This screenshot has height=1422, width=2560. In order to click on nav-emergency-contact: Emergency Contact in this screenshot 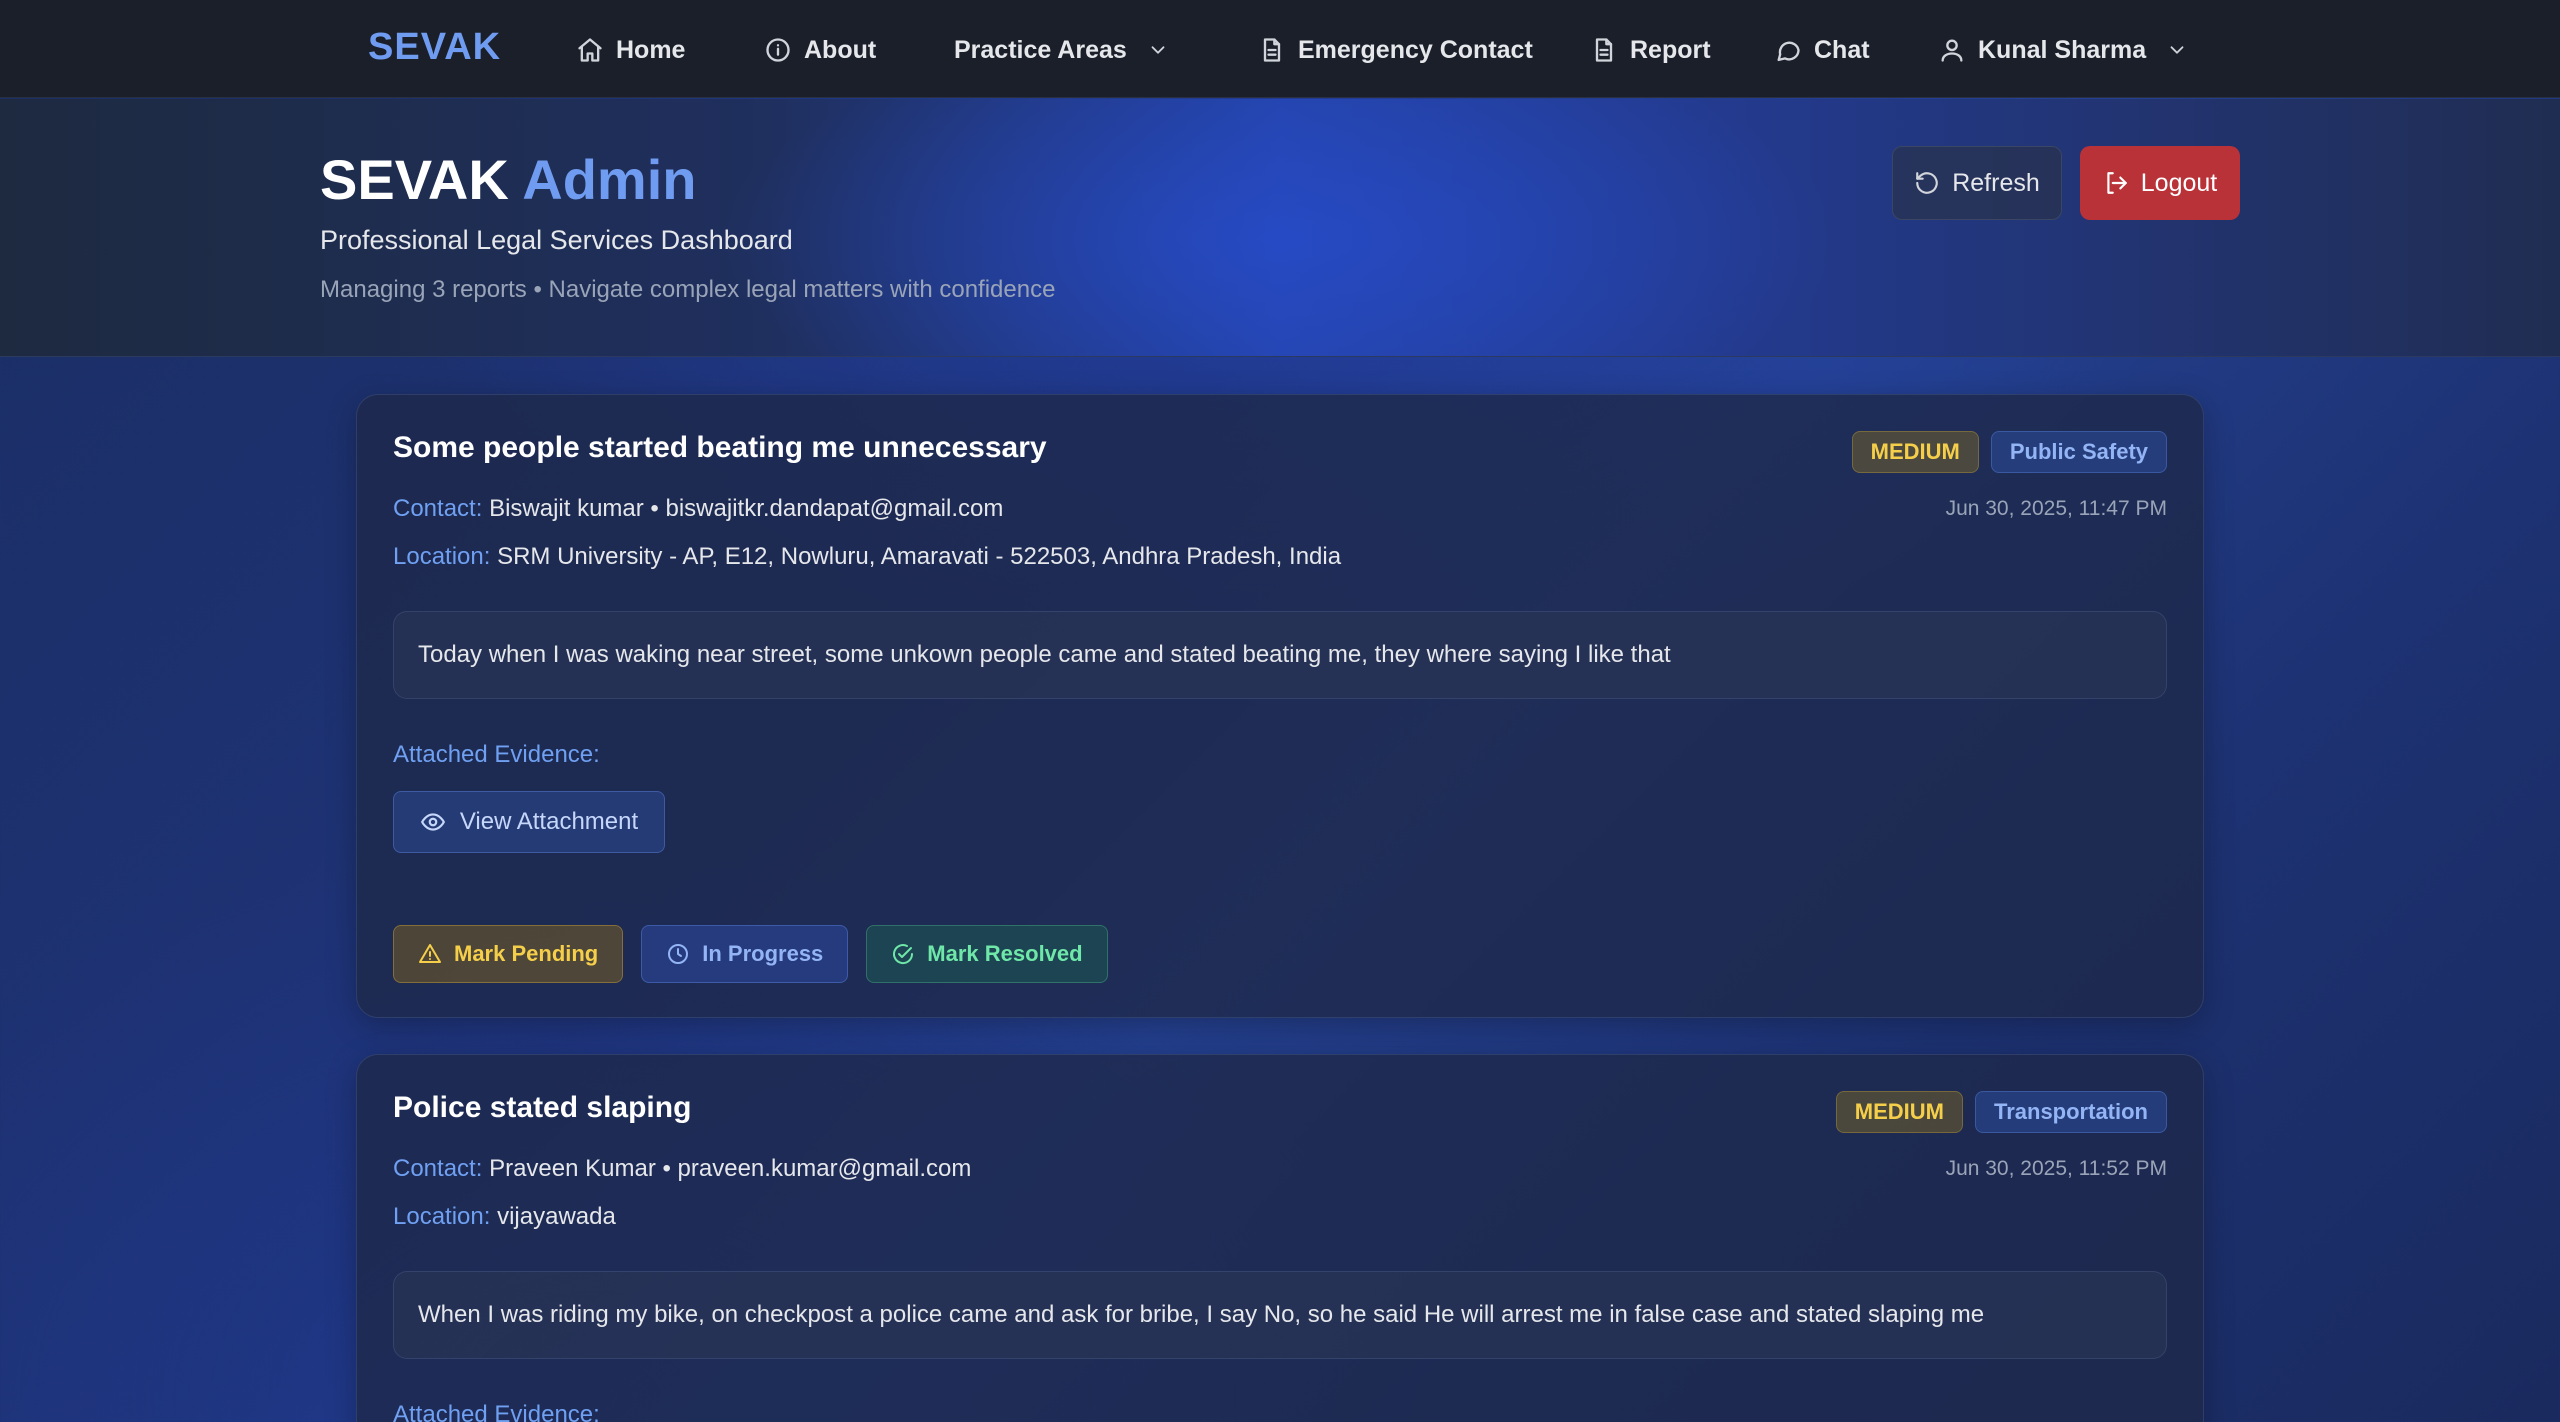, I will do `click(1395, 50)`.